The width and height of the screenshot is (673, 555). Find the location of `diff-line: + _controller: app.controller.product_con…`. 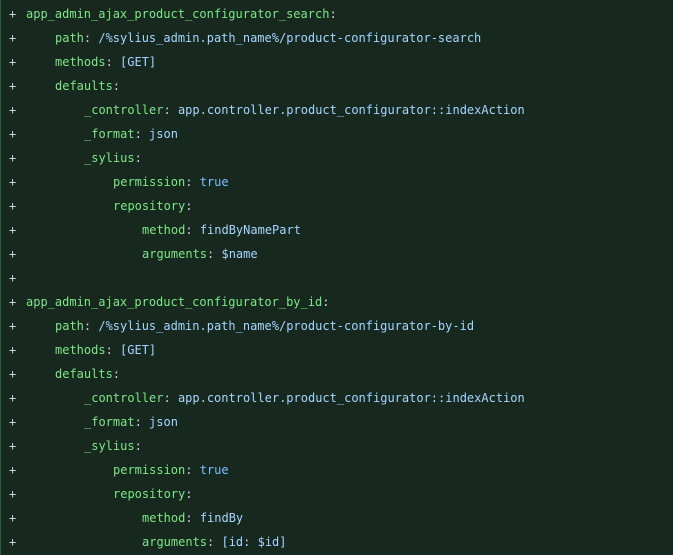

diff-line: + _controller: app.controller.product_con… is located at coordinates (337, 110).